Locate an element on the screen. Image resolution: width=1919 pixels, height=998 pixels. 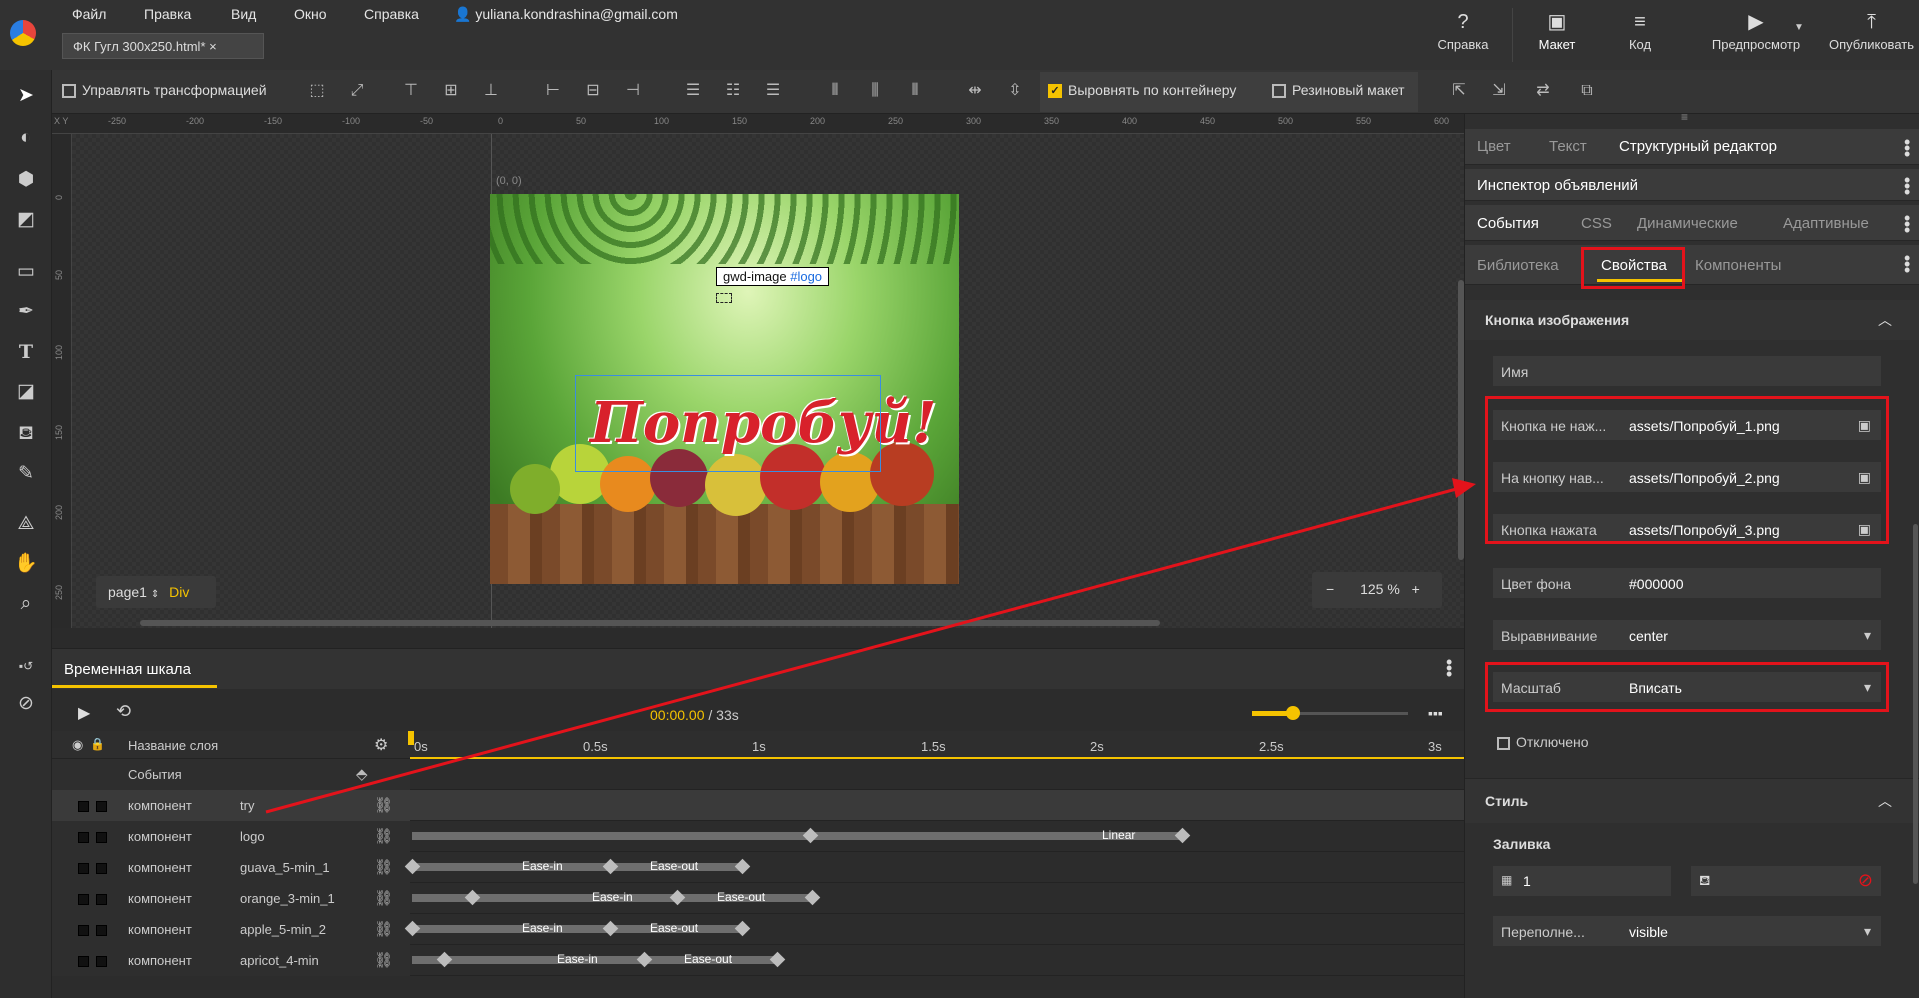
logo-element-label: gwd-image #logo is located at coordinates (773, 276).